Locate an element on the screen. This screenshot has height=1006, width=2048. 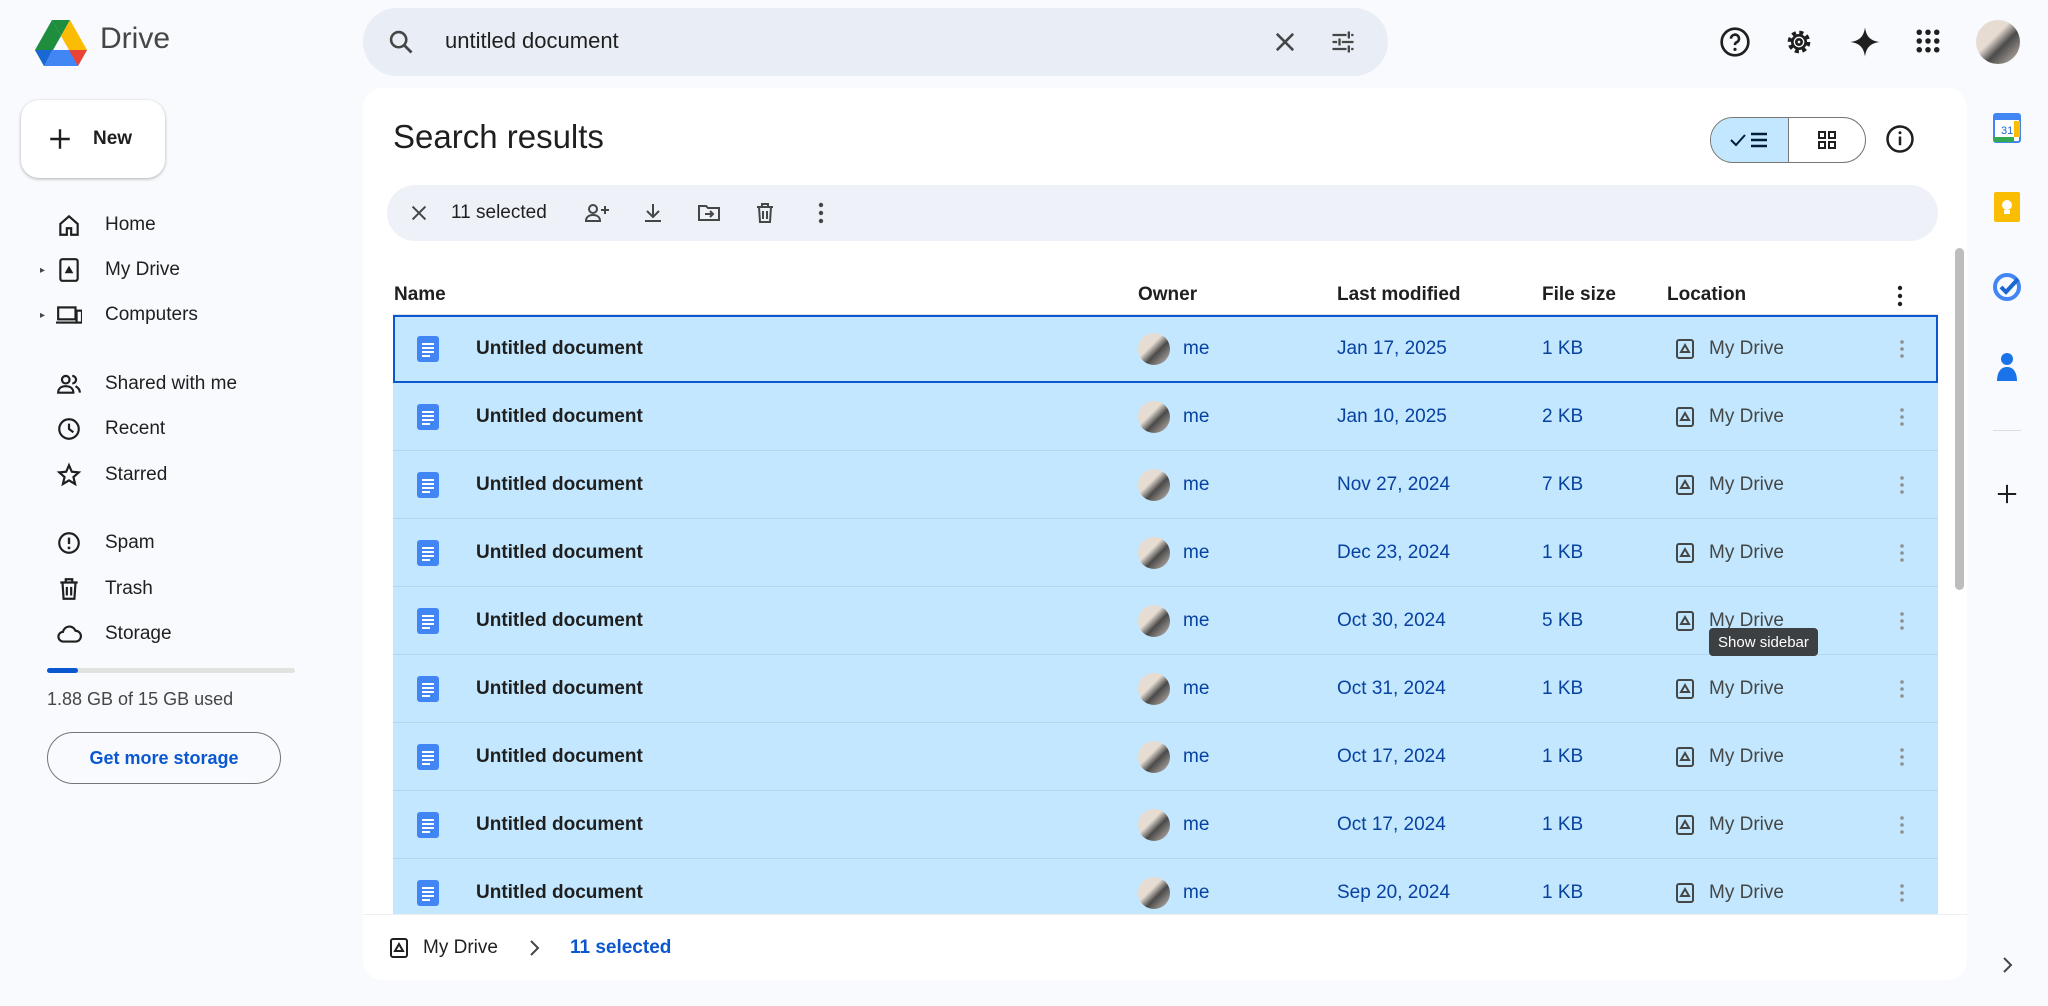
search-options-icon is located at coordinates (1343, 42).